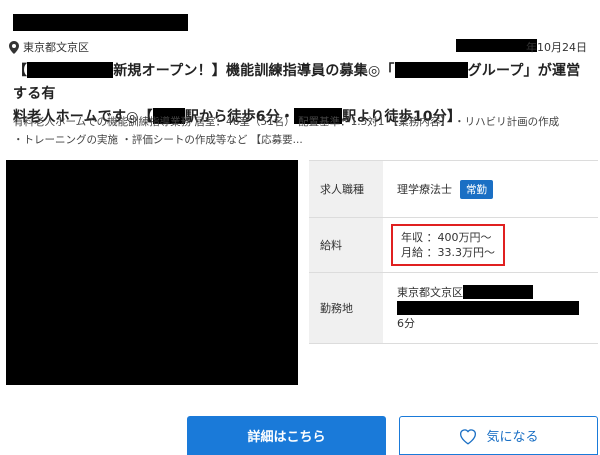  Describe the element at coordinates (476, 189) in the screenshot. I see `employment-badge: 常勤` at that location.